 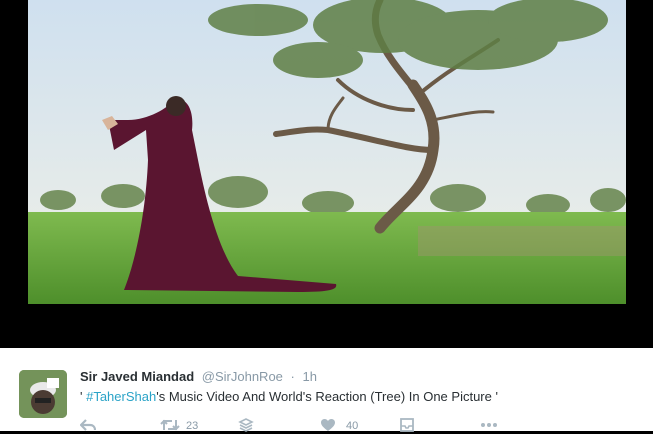 I want to click on heart-icon, so click(x=328, y=425).